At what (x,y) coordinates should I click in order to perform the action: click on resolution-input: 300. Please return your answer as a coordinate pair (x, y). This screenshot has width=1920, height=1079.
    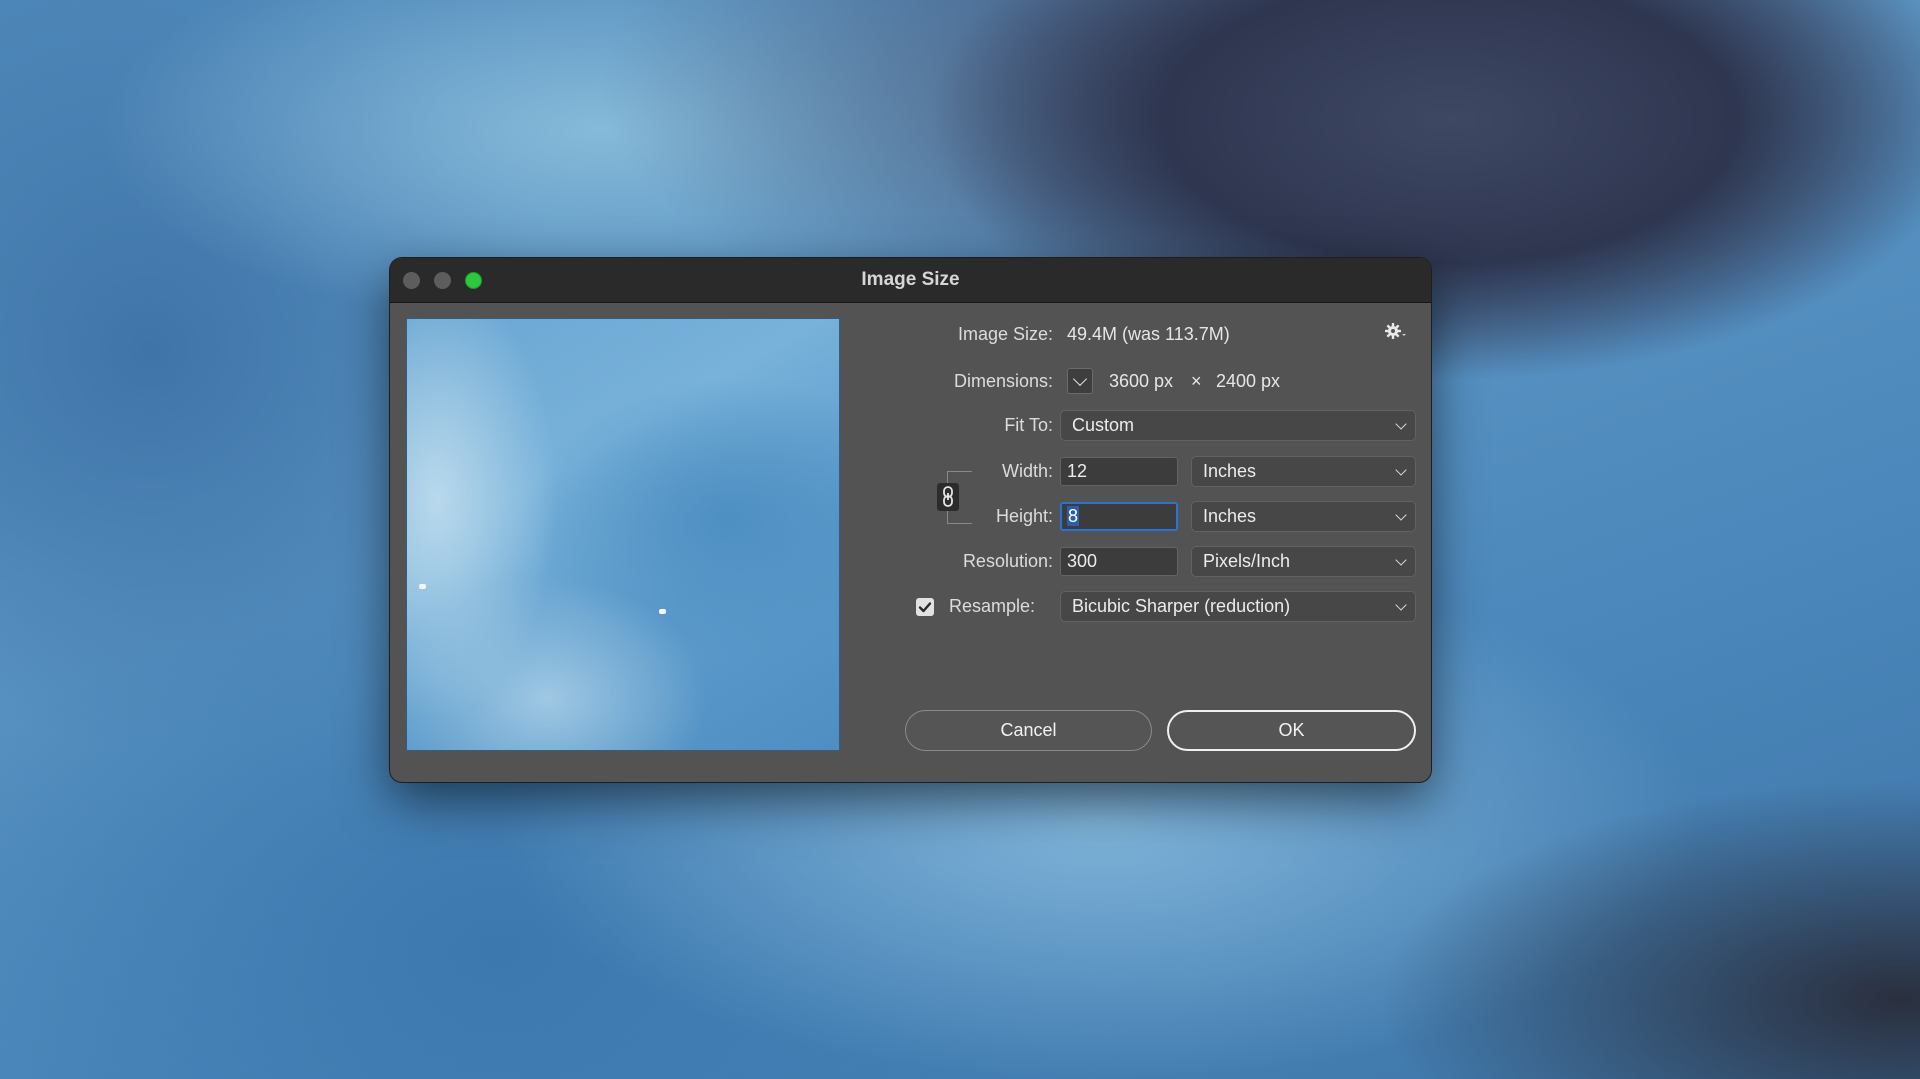
    Looking at the image, I should click on (1119, 561).